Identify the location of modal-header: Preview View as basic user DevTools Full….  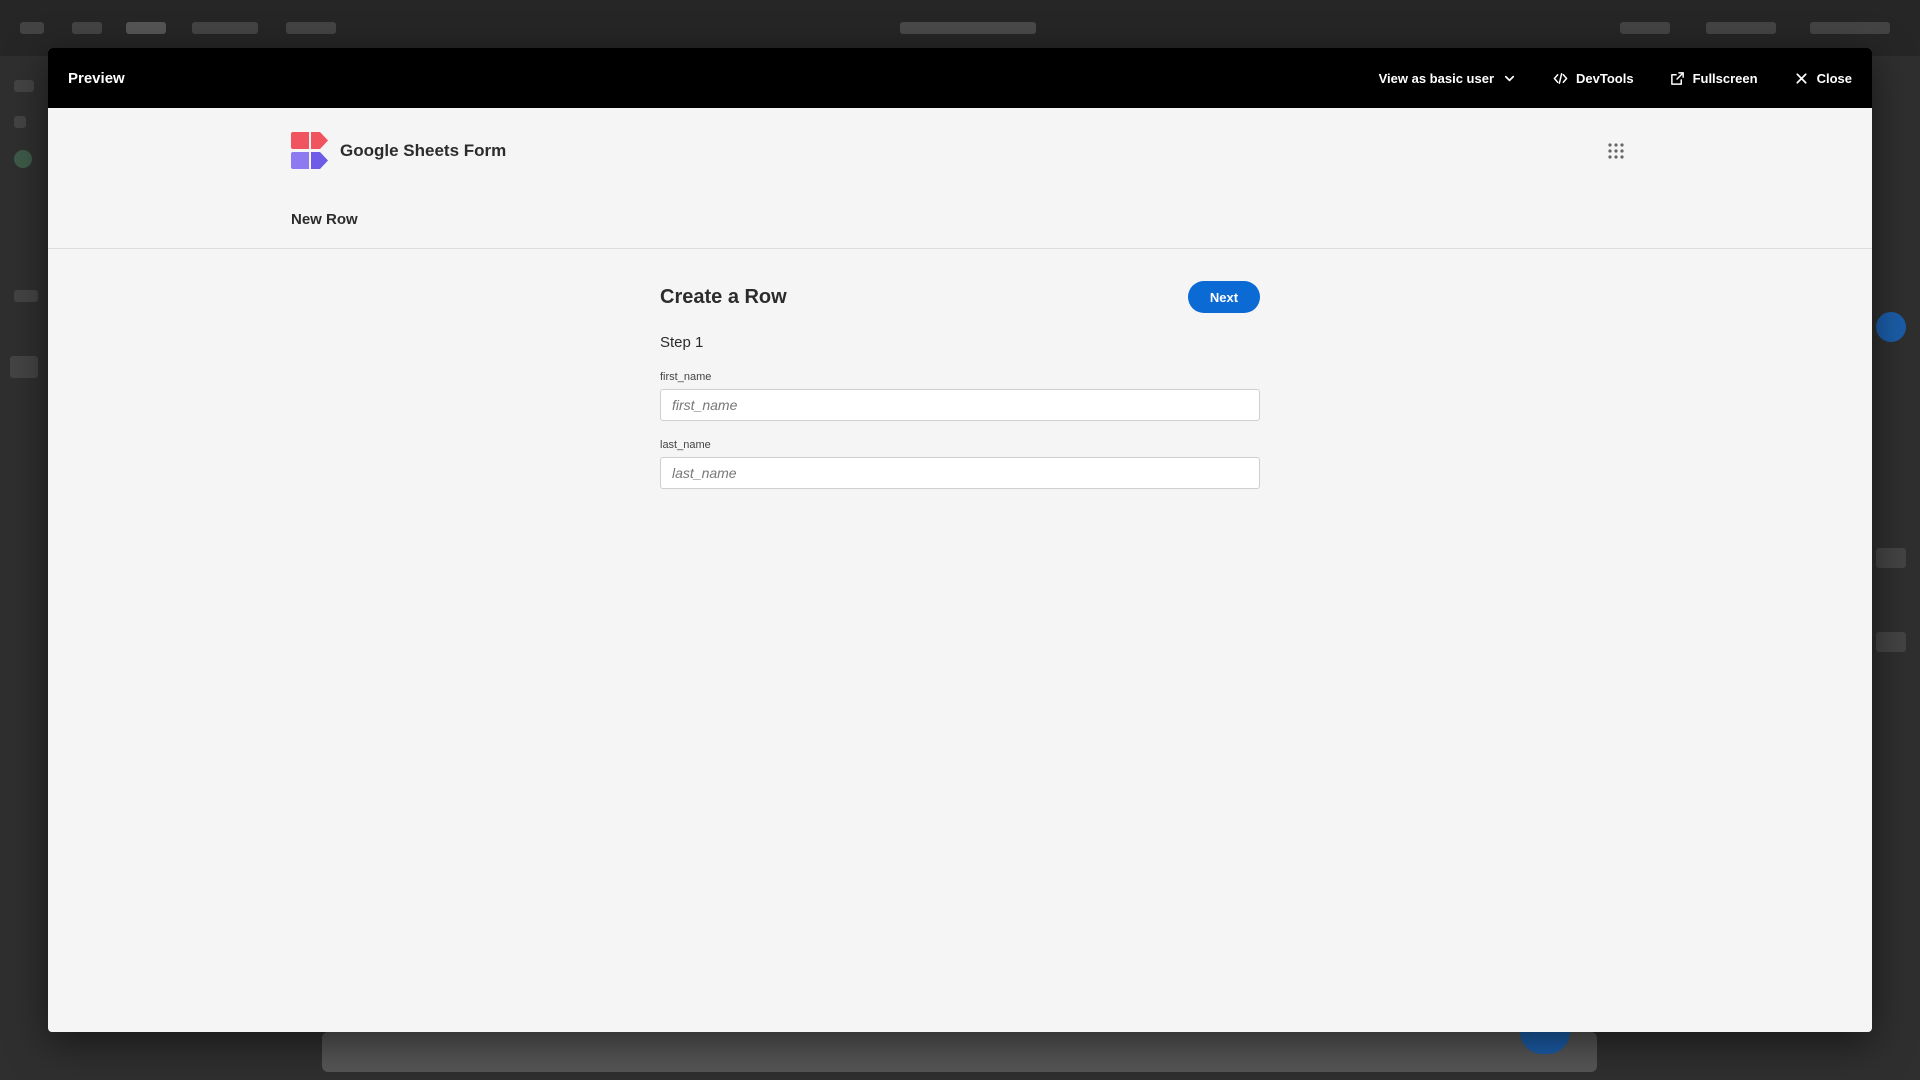
(960, 78).